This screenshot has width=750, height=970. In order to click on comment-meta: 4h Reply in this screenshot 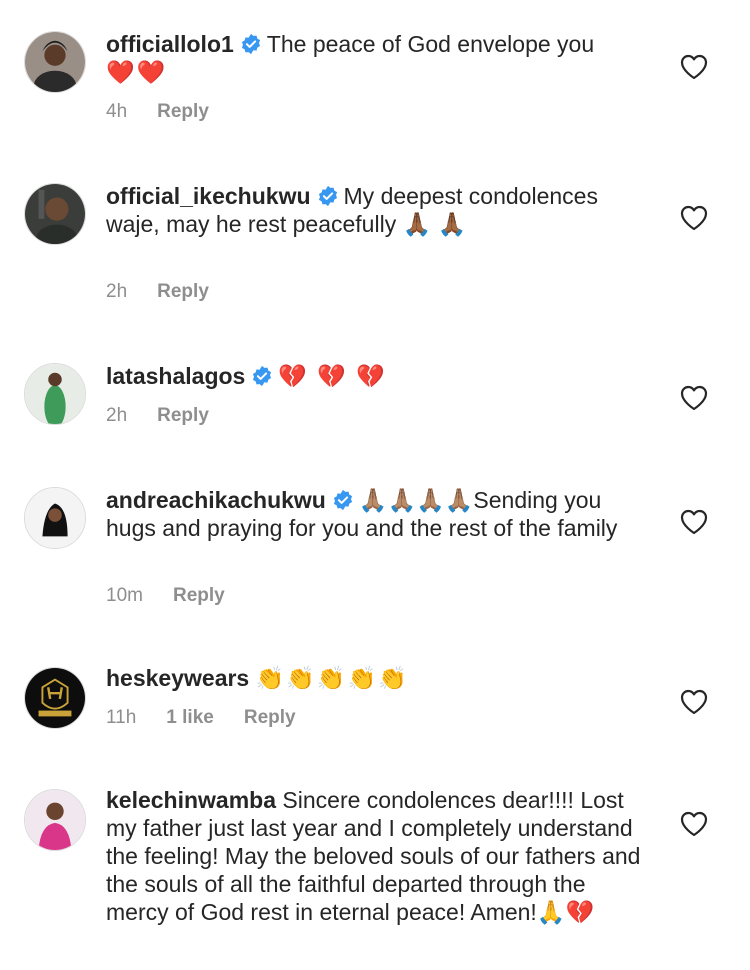, I will do `click(172, 112)`.